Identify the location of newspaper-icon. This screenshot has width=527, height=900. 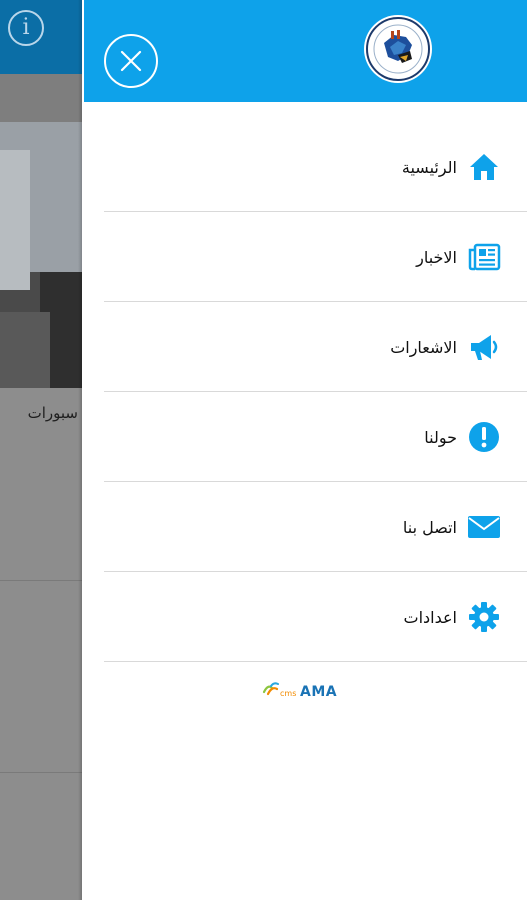
(484, 257).